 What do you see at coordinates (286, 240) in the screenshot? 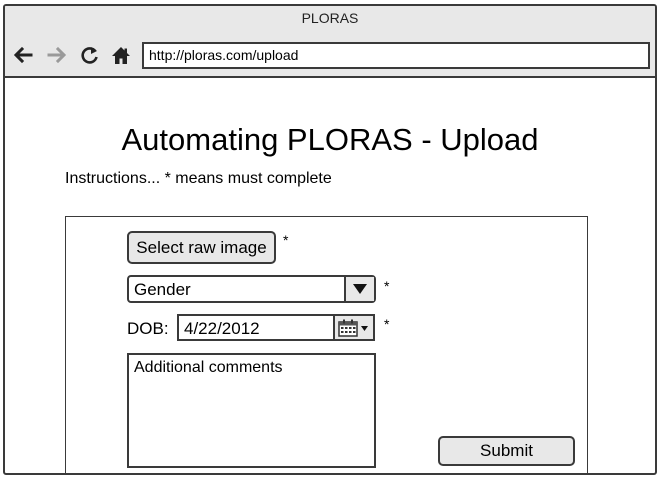
I see `required-marker-image: *` at bounding box center [286, 240].